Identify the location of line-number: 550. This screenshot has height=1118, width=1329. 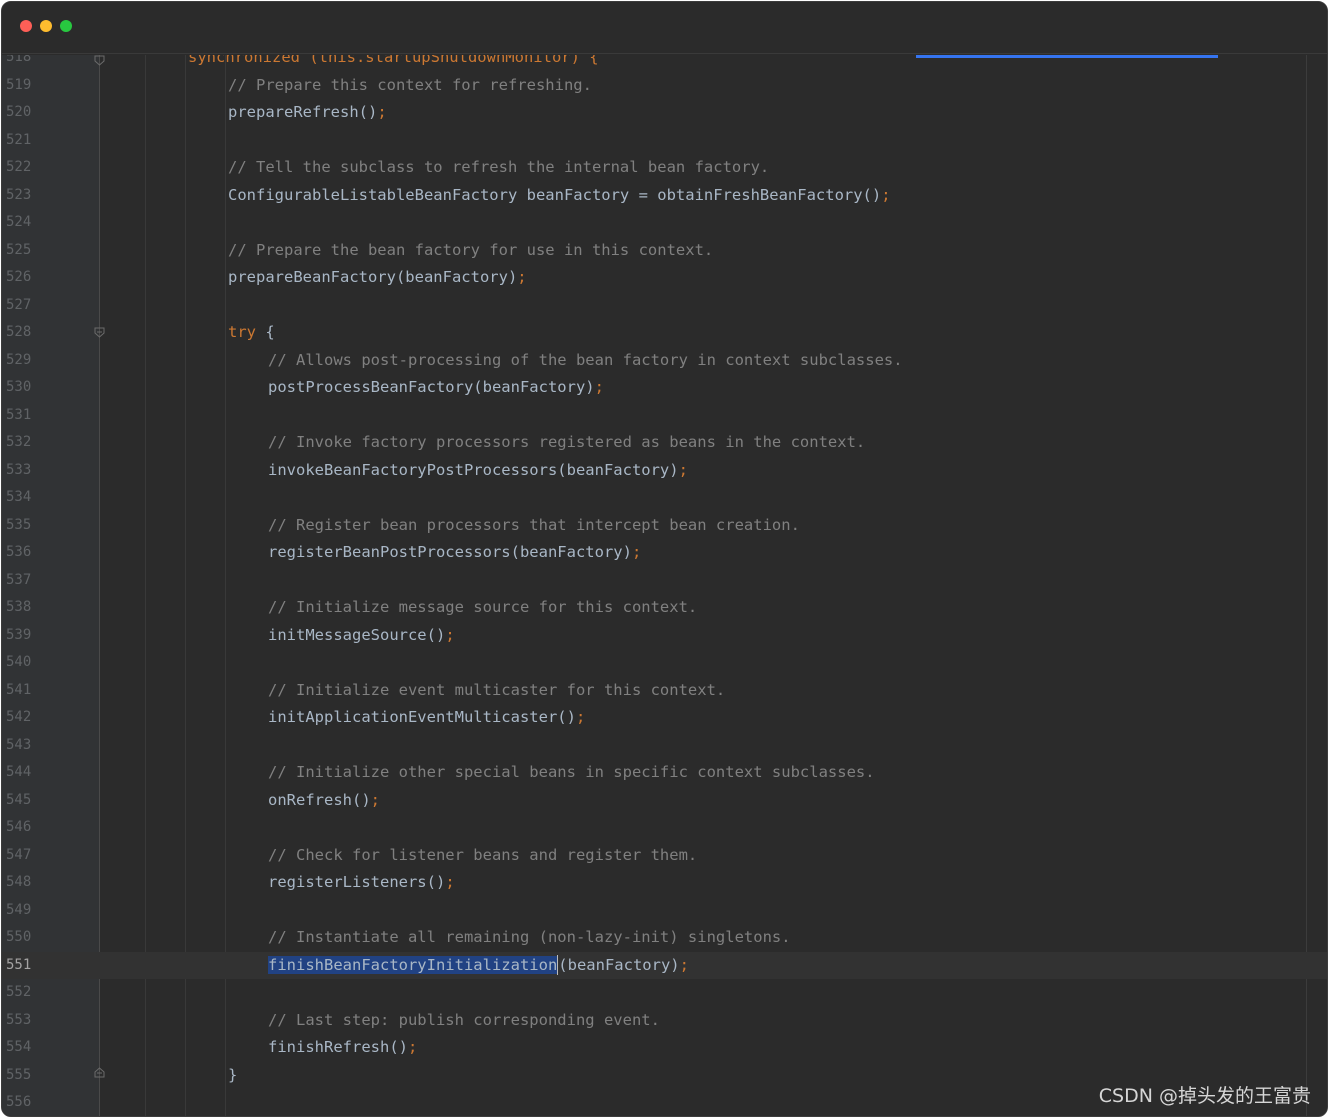
(19, 937).